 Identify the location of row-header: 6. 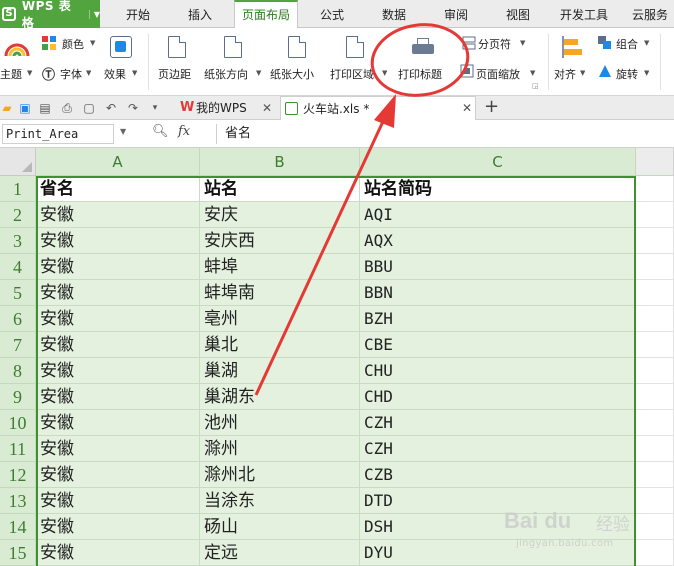
(18, 319).